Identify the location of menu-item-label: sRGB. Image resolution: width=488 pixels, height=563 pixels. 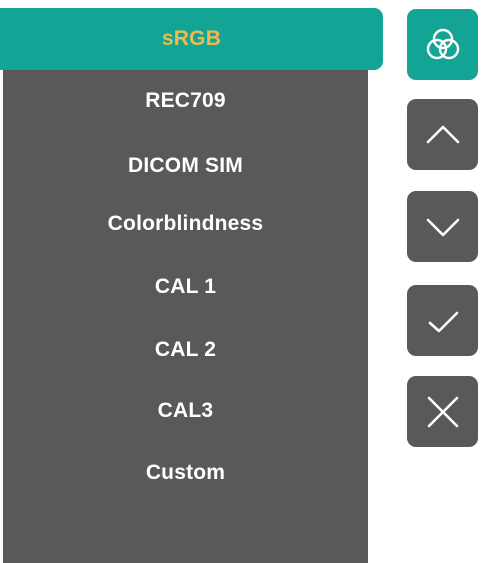
(191, 38).